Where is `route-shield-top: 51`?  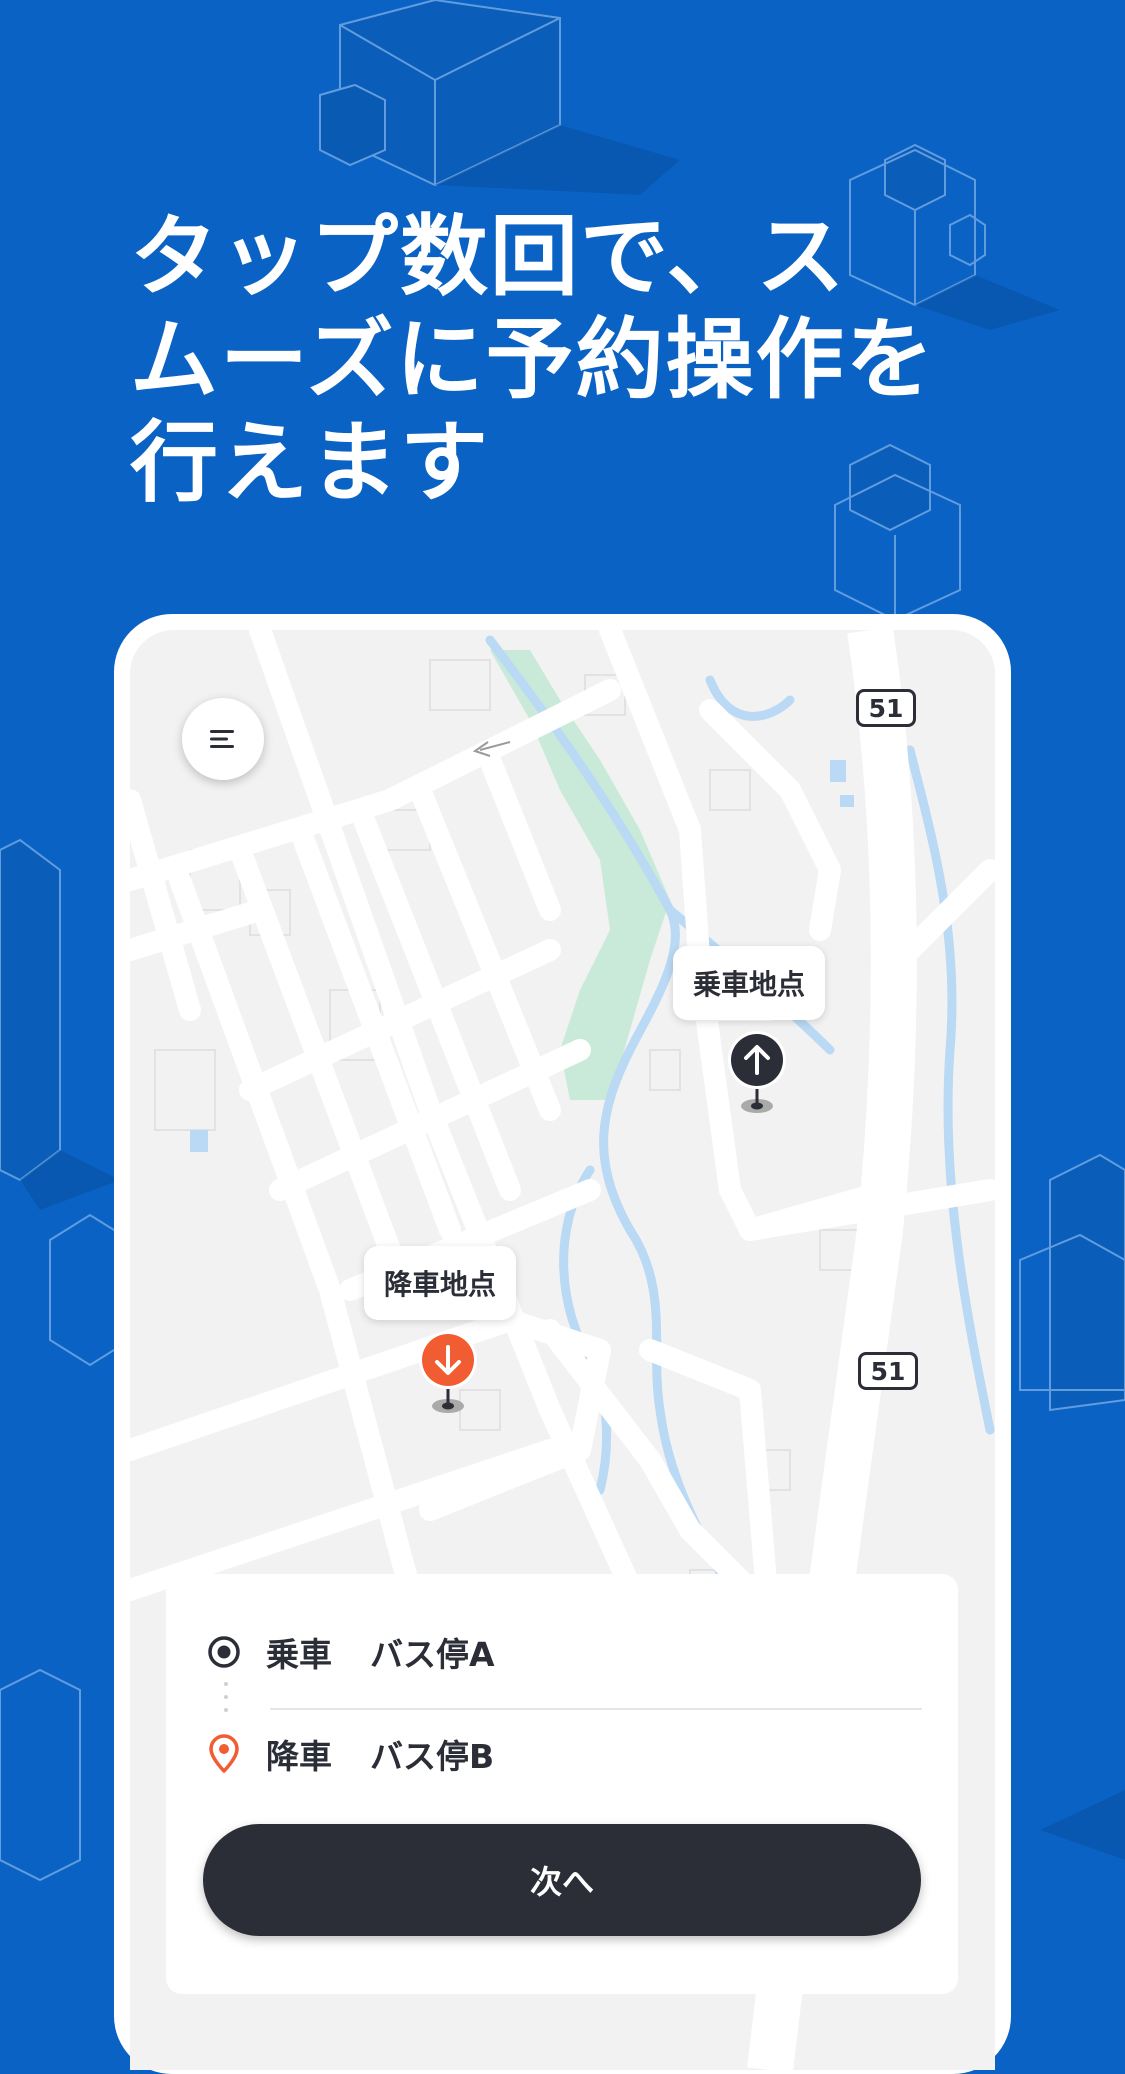
route-shield-top: 51 is located at coordinates (886, 708).